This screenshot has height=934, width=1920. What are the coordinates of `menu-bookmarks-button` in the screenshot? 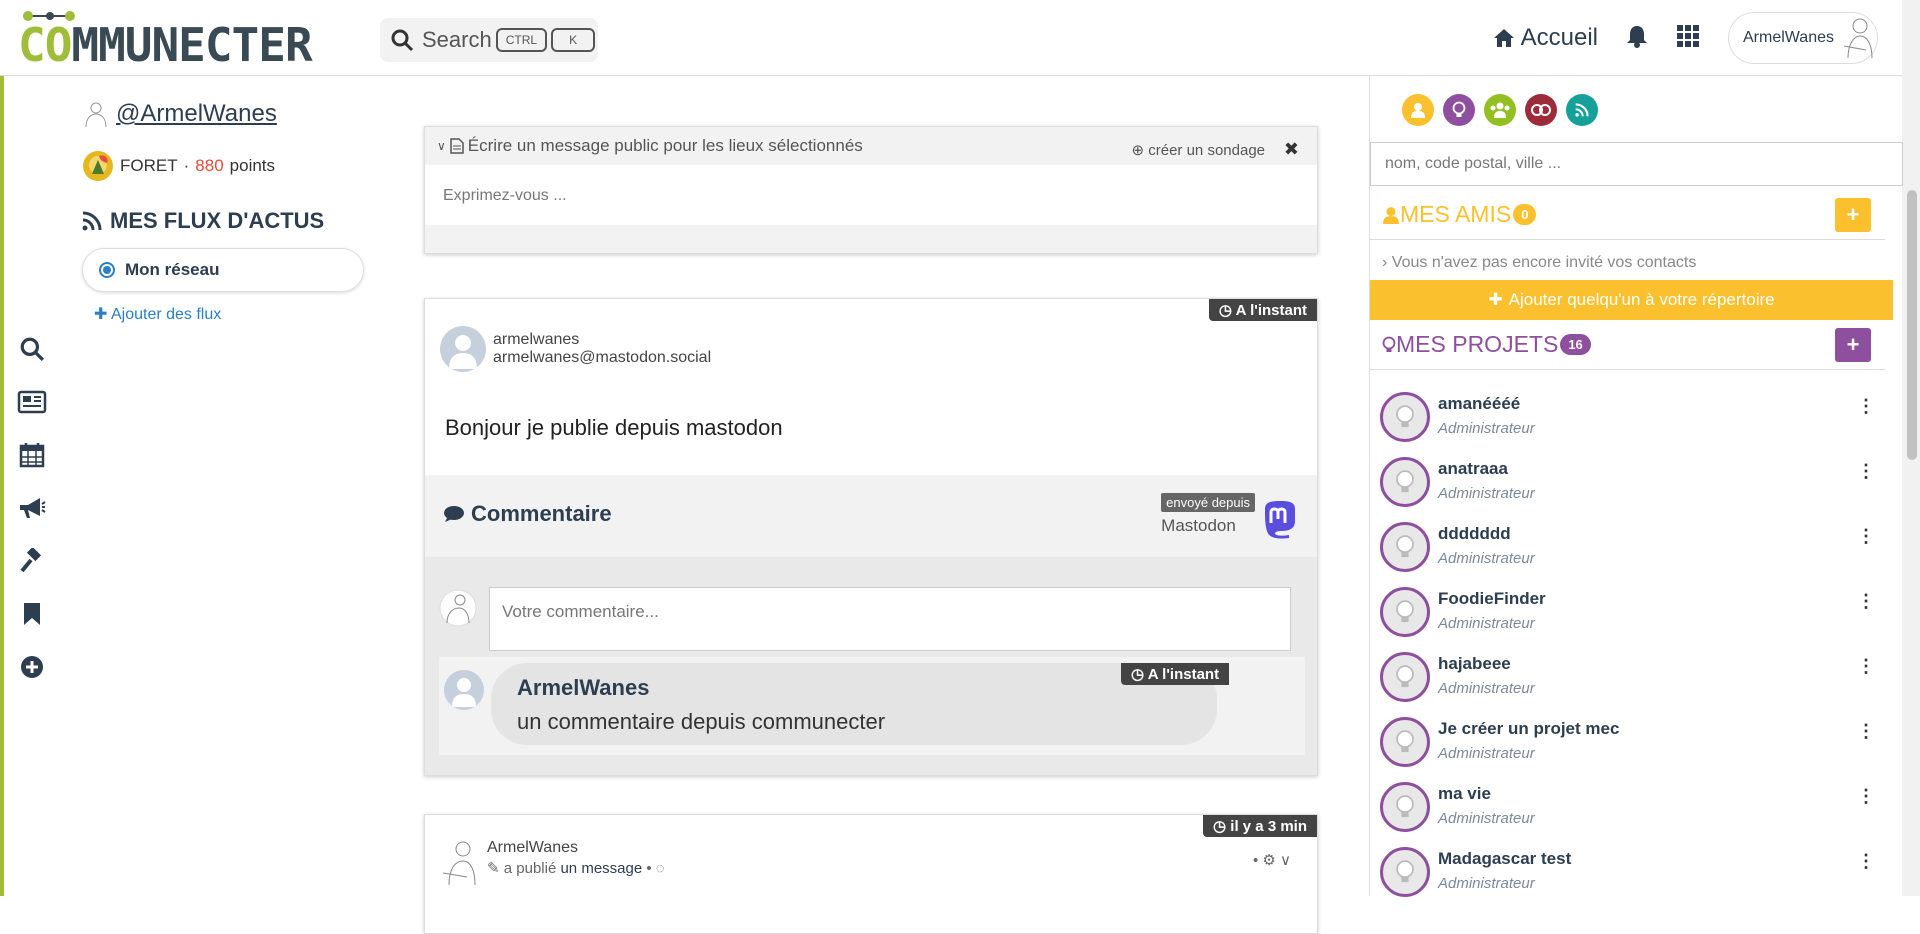 It's located at (32, 613).